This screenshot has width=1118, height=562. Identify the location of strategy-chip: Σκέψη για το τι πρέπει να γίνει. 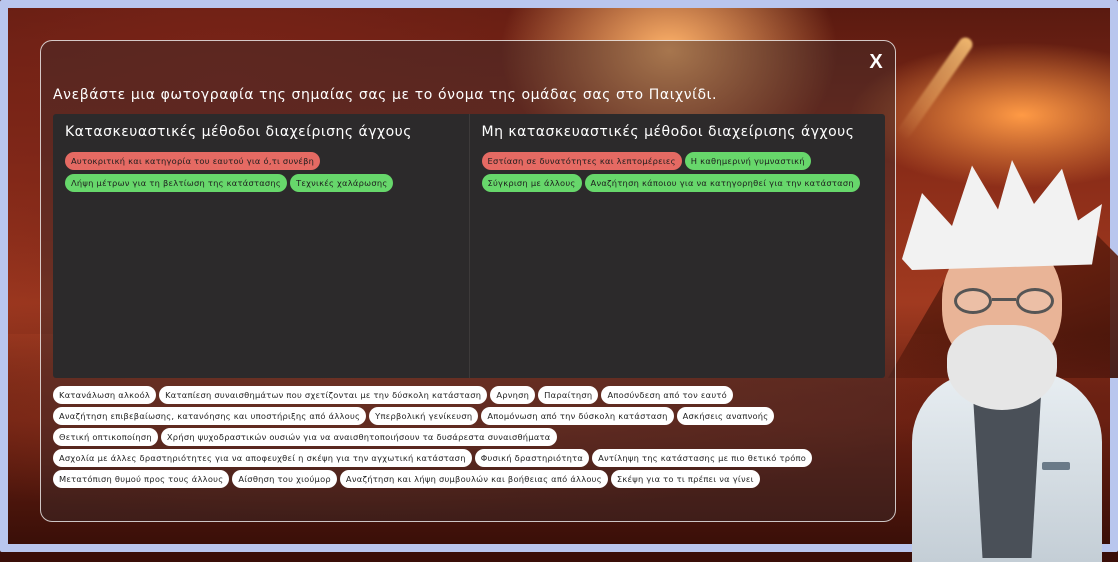
(685, 479).